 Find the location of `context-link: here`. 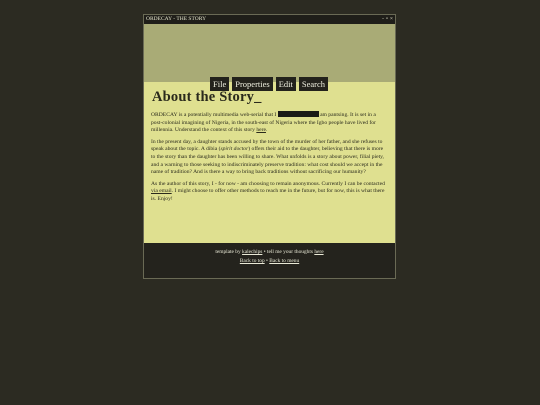

context-link: here is located at coordinates (261, 130).